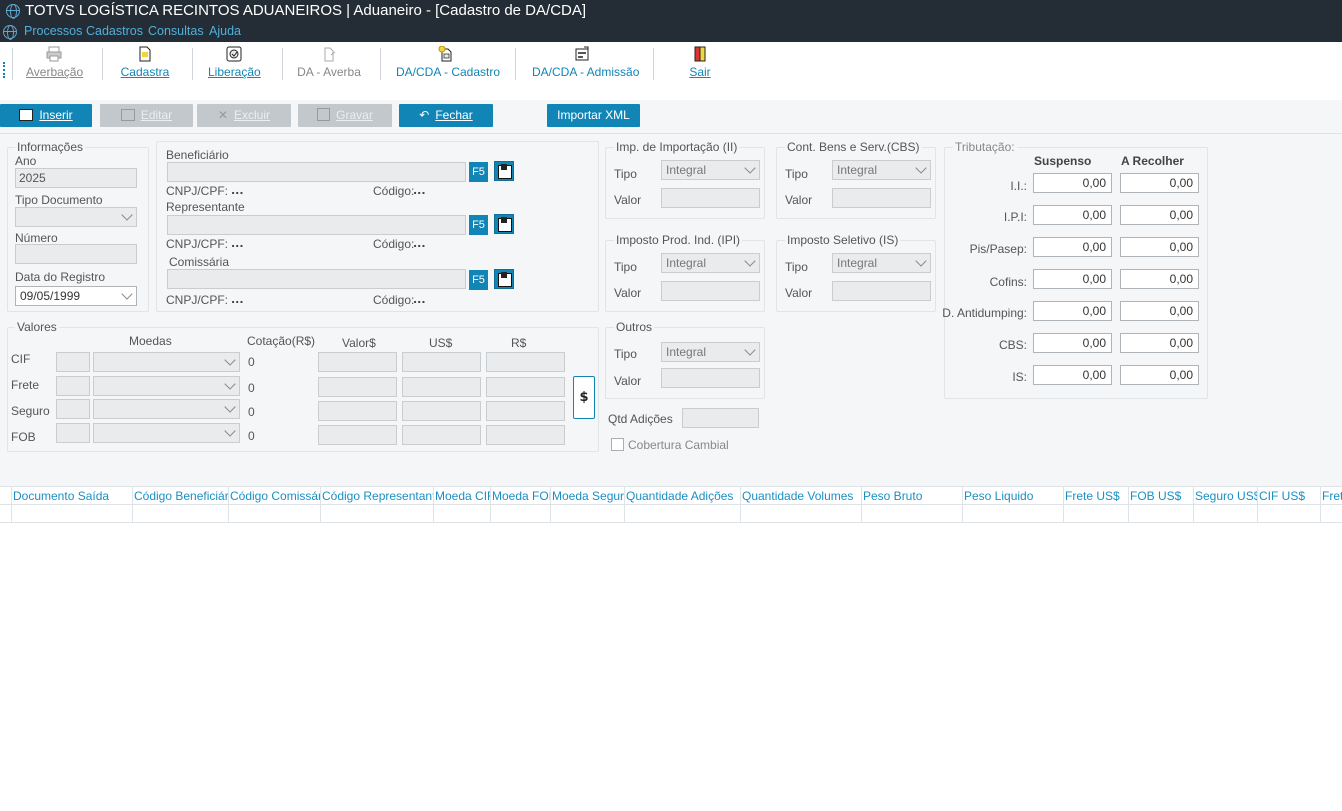 This screenshot has height=811, width=1342. I want to click on trib-cbs-suspenso-field: 0,00, so click(1072, 343).